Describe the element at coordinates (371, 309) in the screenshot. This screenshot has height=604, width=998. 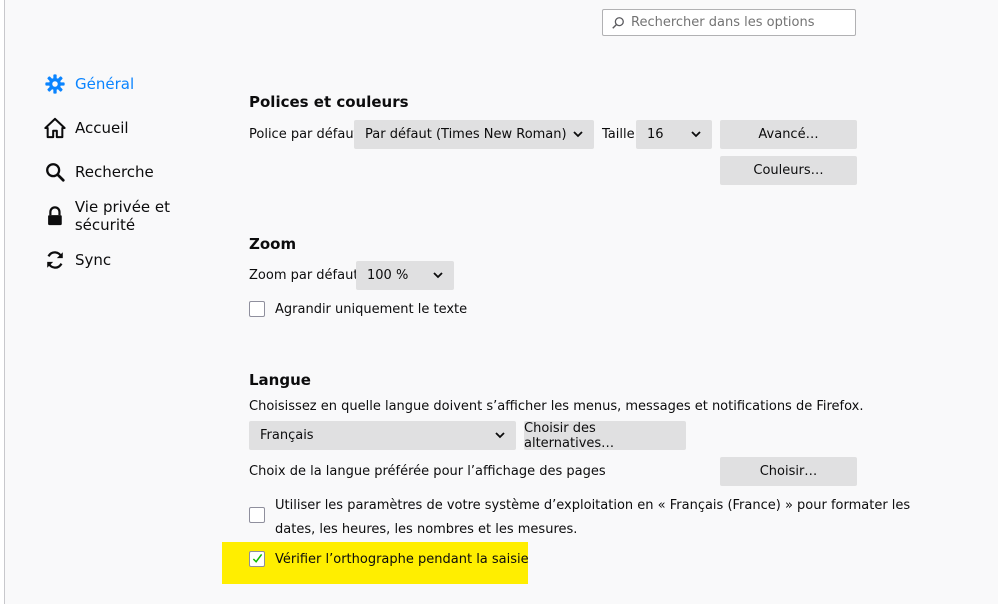
I see `zoom-text-only-label: Agrandir uniquement le texte` at that location.